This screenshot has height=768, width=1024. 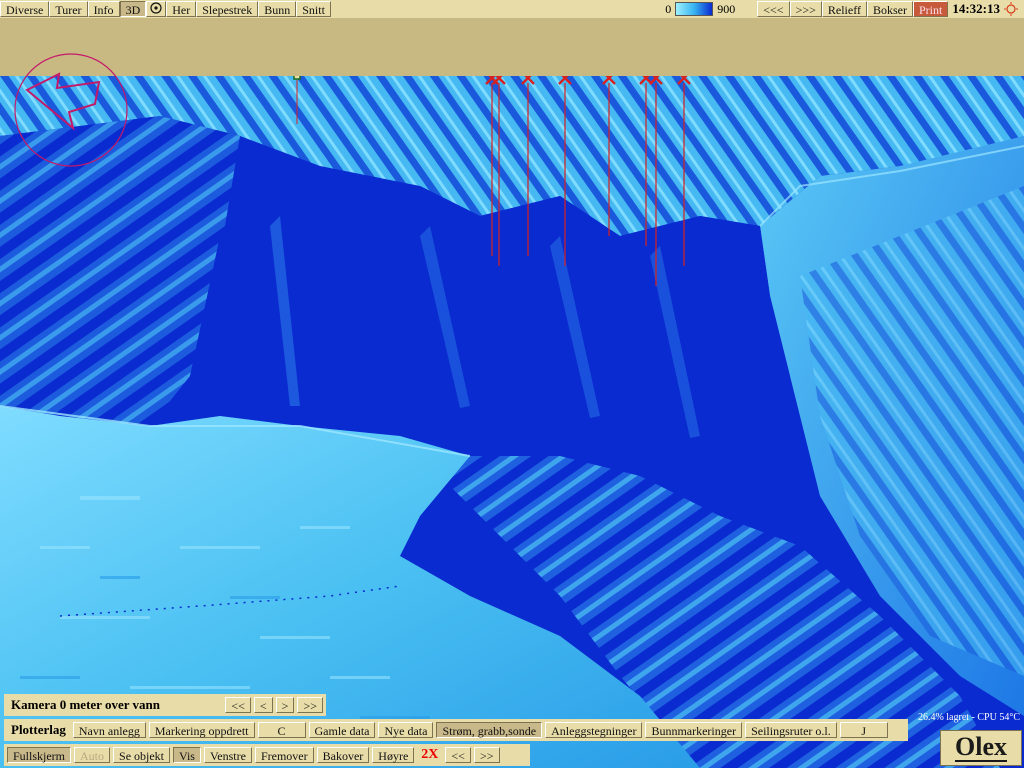 I want to click on nav-right-button: >>>, so click(x=805, y=9).